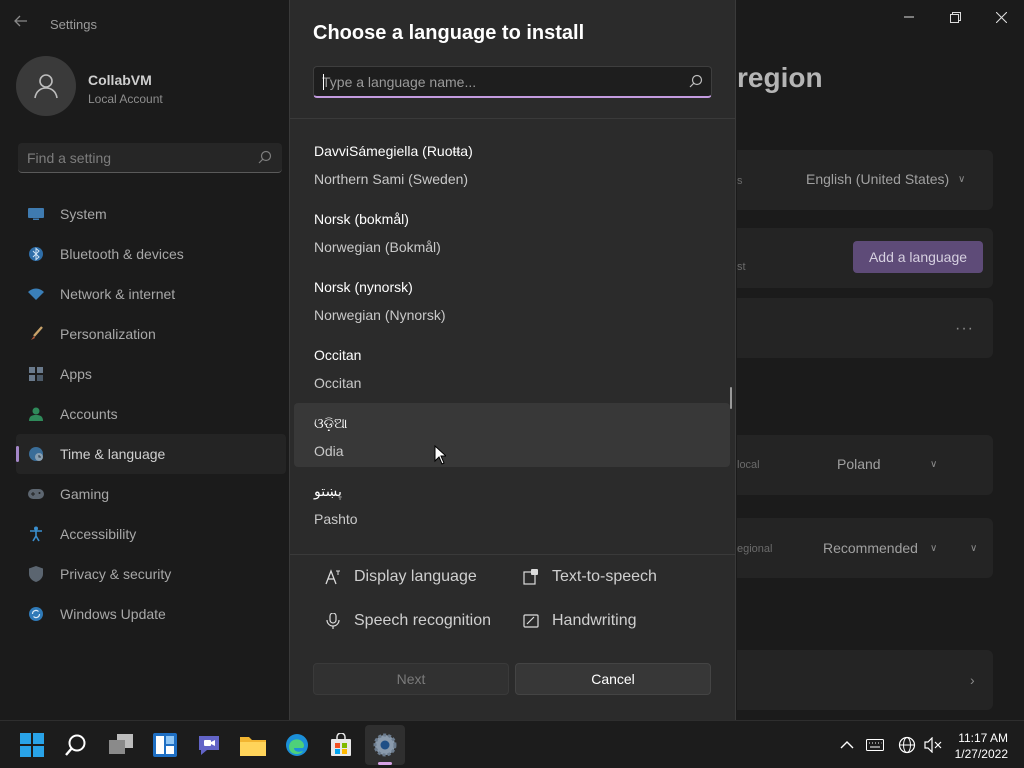 Image resolution: width=1024 pixels, height=768 pixels. I want to click on keyboard-button, so click(875, 745).